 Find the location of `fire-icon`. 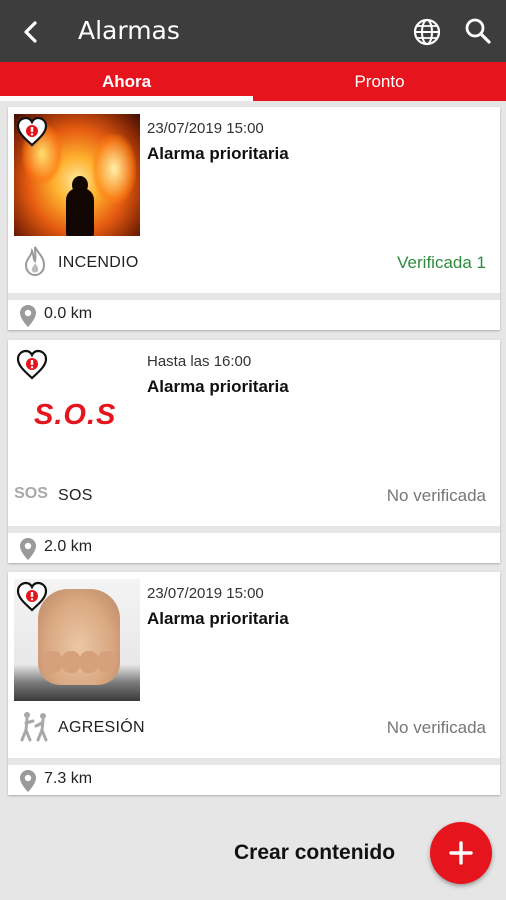

fire-icon is located at coordinates (35, 261).